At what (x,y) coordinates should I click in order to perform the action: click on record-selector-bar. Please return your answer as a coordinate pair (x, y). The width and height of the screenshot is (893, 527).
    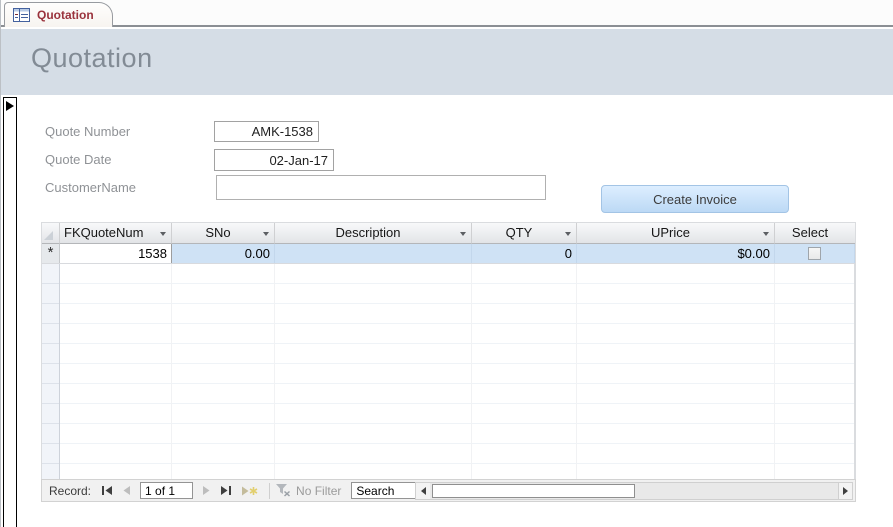
    Looking at the image, I should click on (10, 312).